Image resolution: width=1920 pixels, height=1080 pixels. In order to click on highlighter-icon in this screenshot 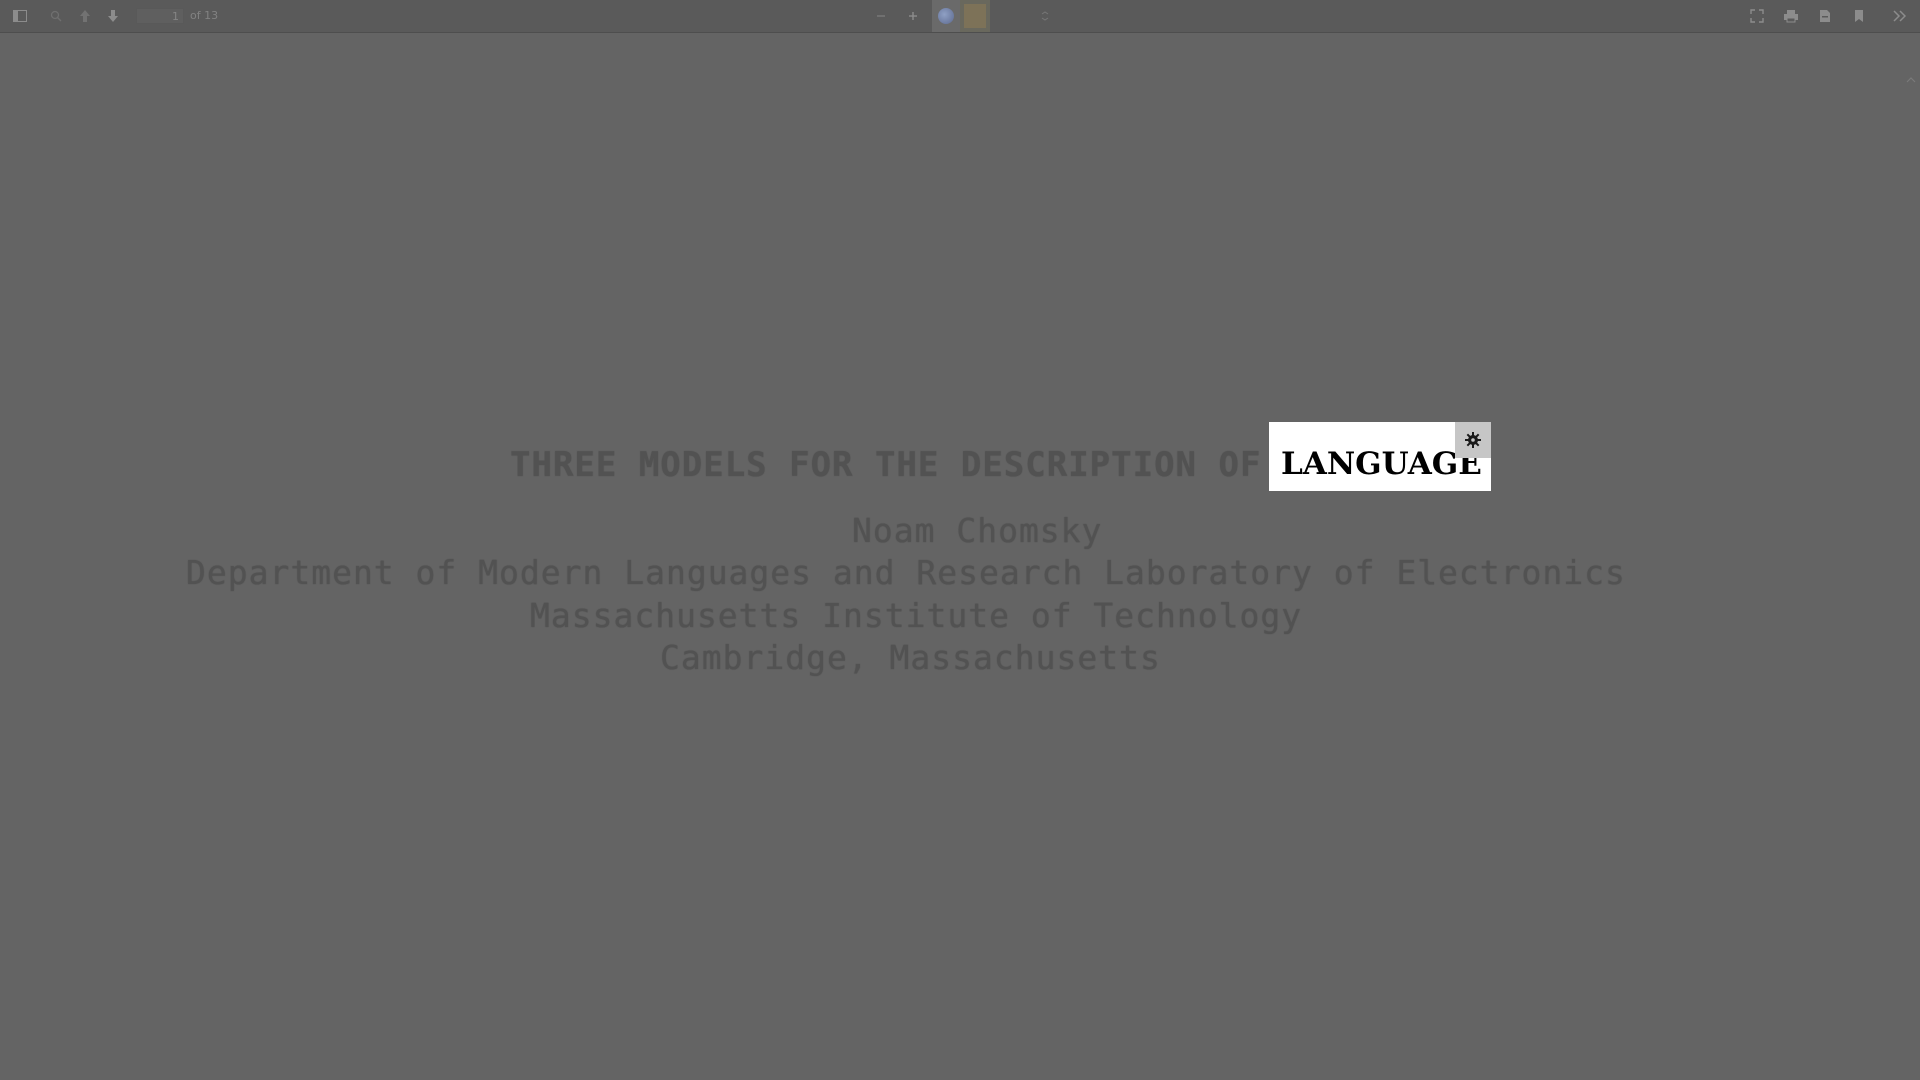, I will do `click(975, 16)`.